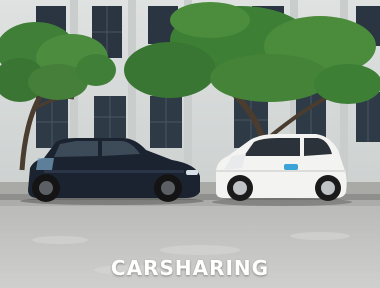 The image size is (380, 288). Describe the element at coordinates (190, 268) in the screenshot. I see `caption-text: CARSHARING` at that location.